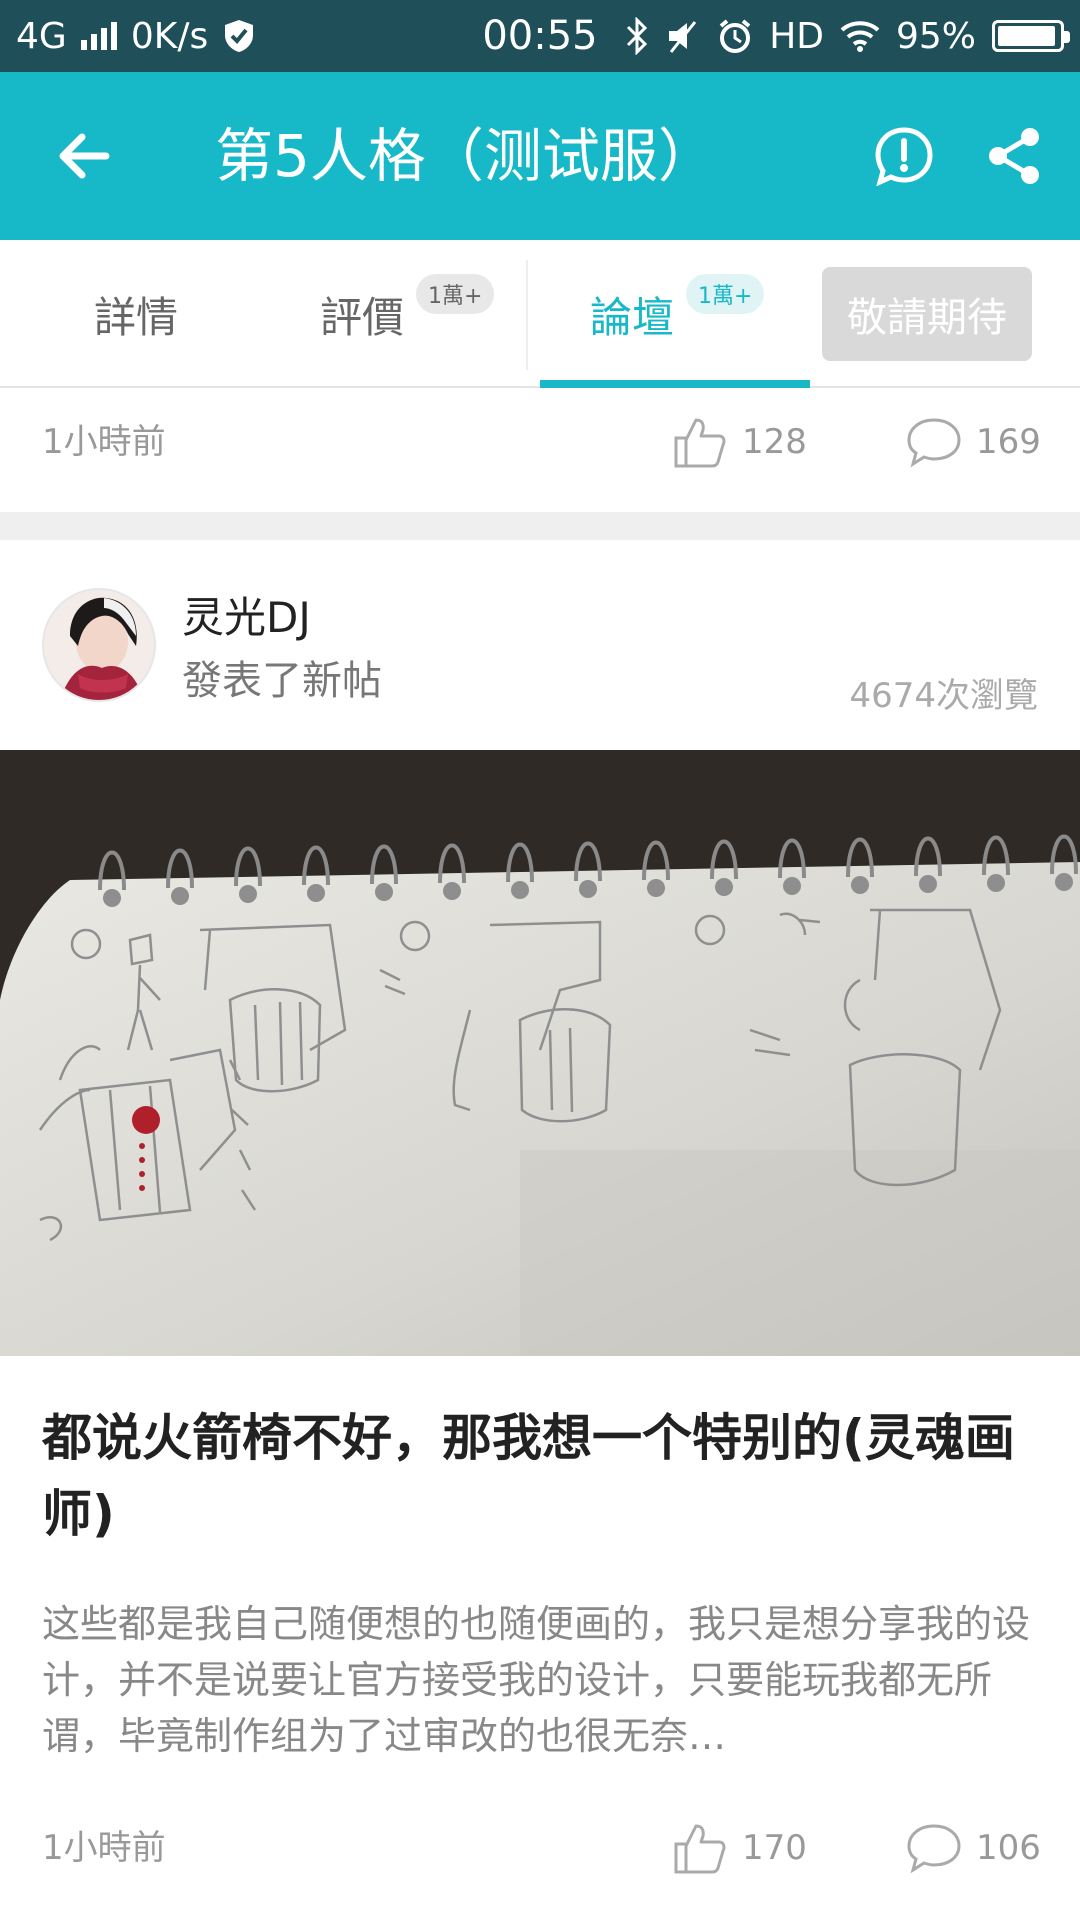  Describe the element at coordinates (796, 36) in the screenshot. I see `hd-label: HD` at that location.